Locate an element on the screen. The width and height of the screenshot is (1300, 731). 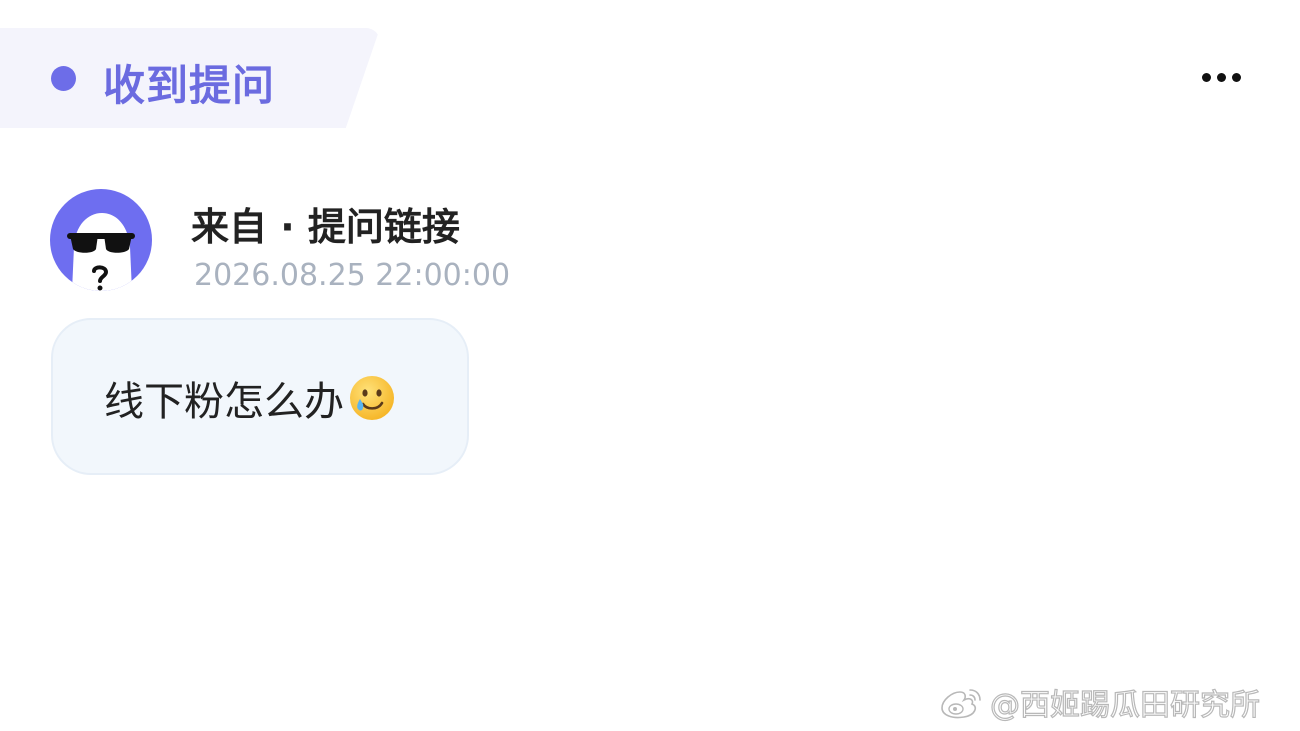
watermark-text: @西姬踢瓜田研究所 is located at coordinates (1124, 705).